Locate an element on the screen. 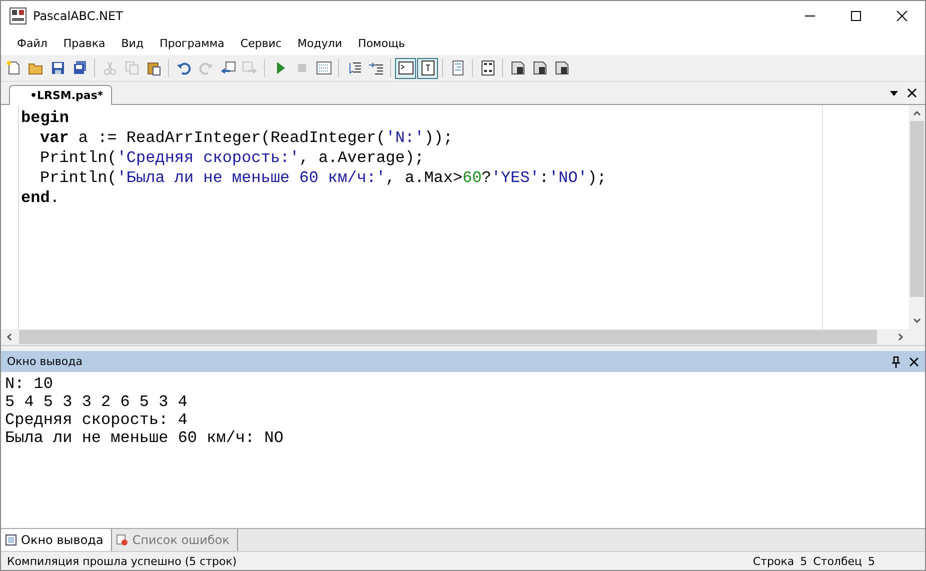 The image size is (926, 571). output-line: Была ли не меньше 60 км/ч: NO is located at coordinates (144, 438).